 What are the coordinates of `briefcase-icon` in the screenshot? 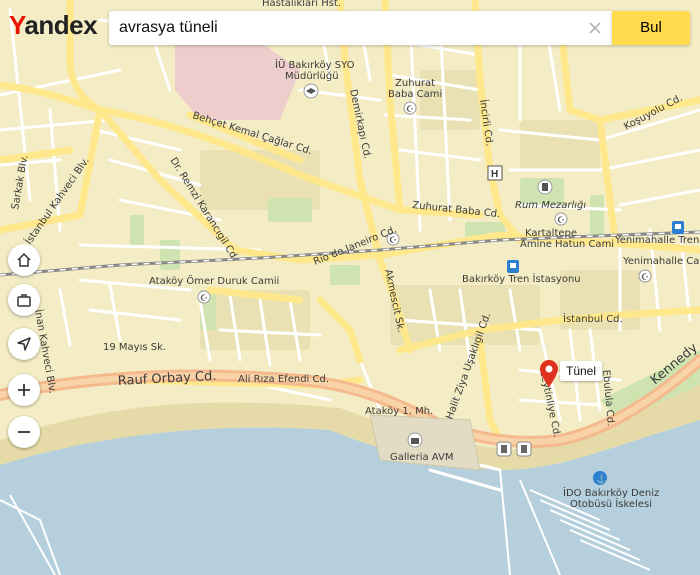 It's located at (24, 300).